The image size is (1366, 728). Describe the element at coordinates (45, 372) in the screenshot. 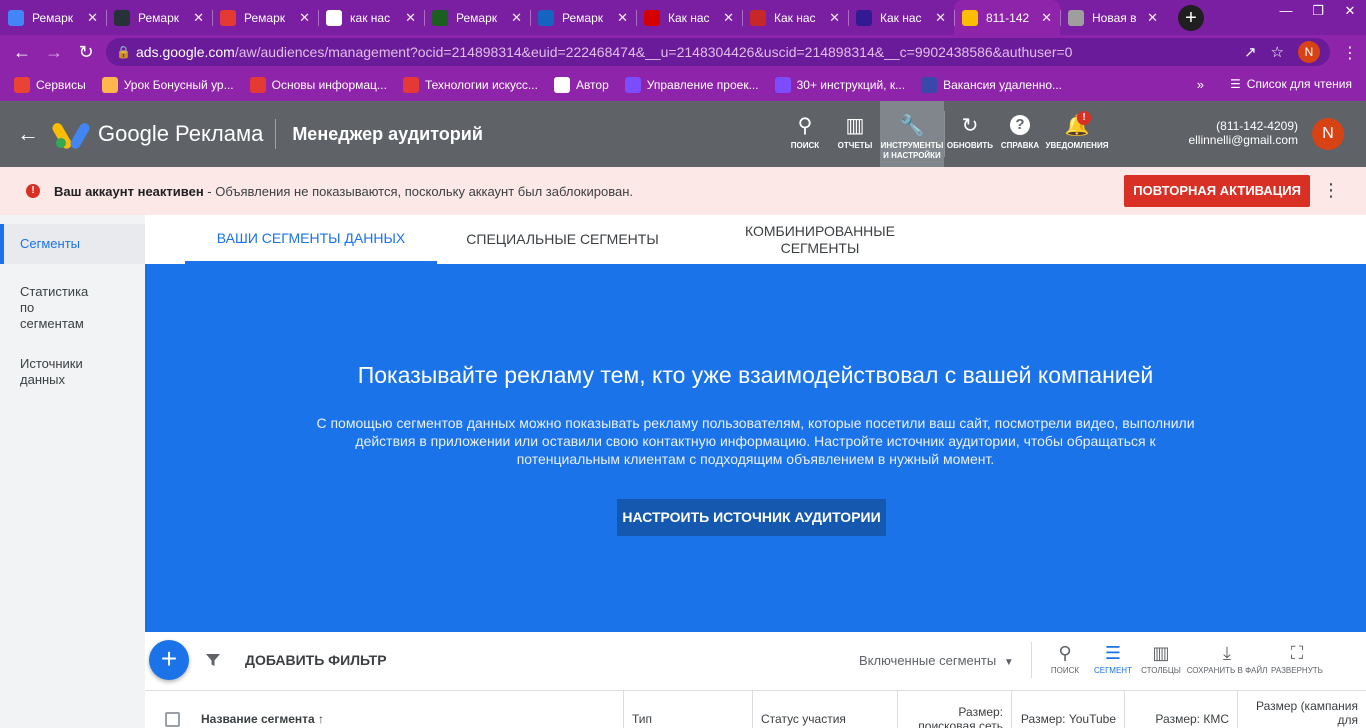

I see `sidenav-item-data-sources: Источники данных` at that location.